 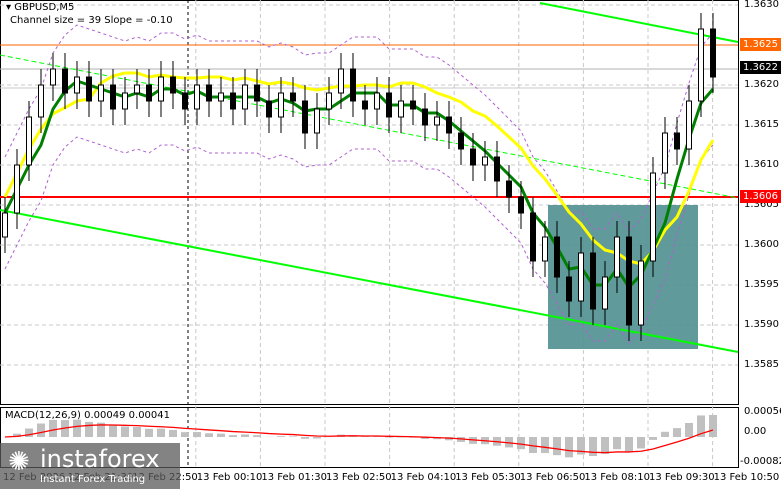 What do you see at coordinates (755, 431) in the screenshot?
I see `macd-axis-zero: 0.00` at bounding box center [755, 431].